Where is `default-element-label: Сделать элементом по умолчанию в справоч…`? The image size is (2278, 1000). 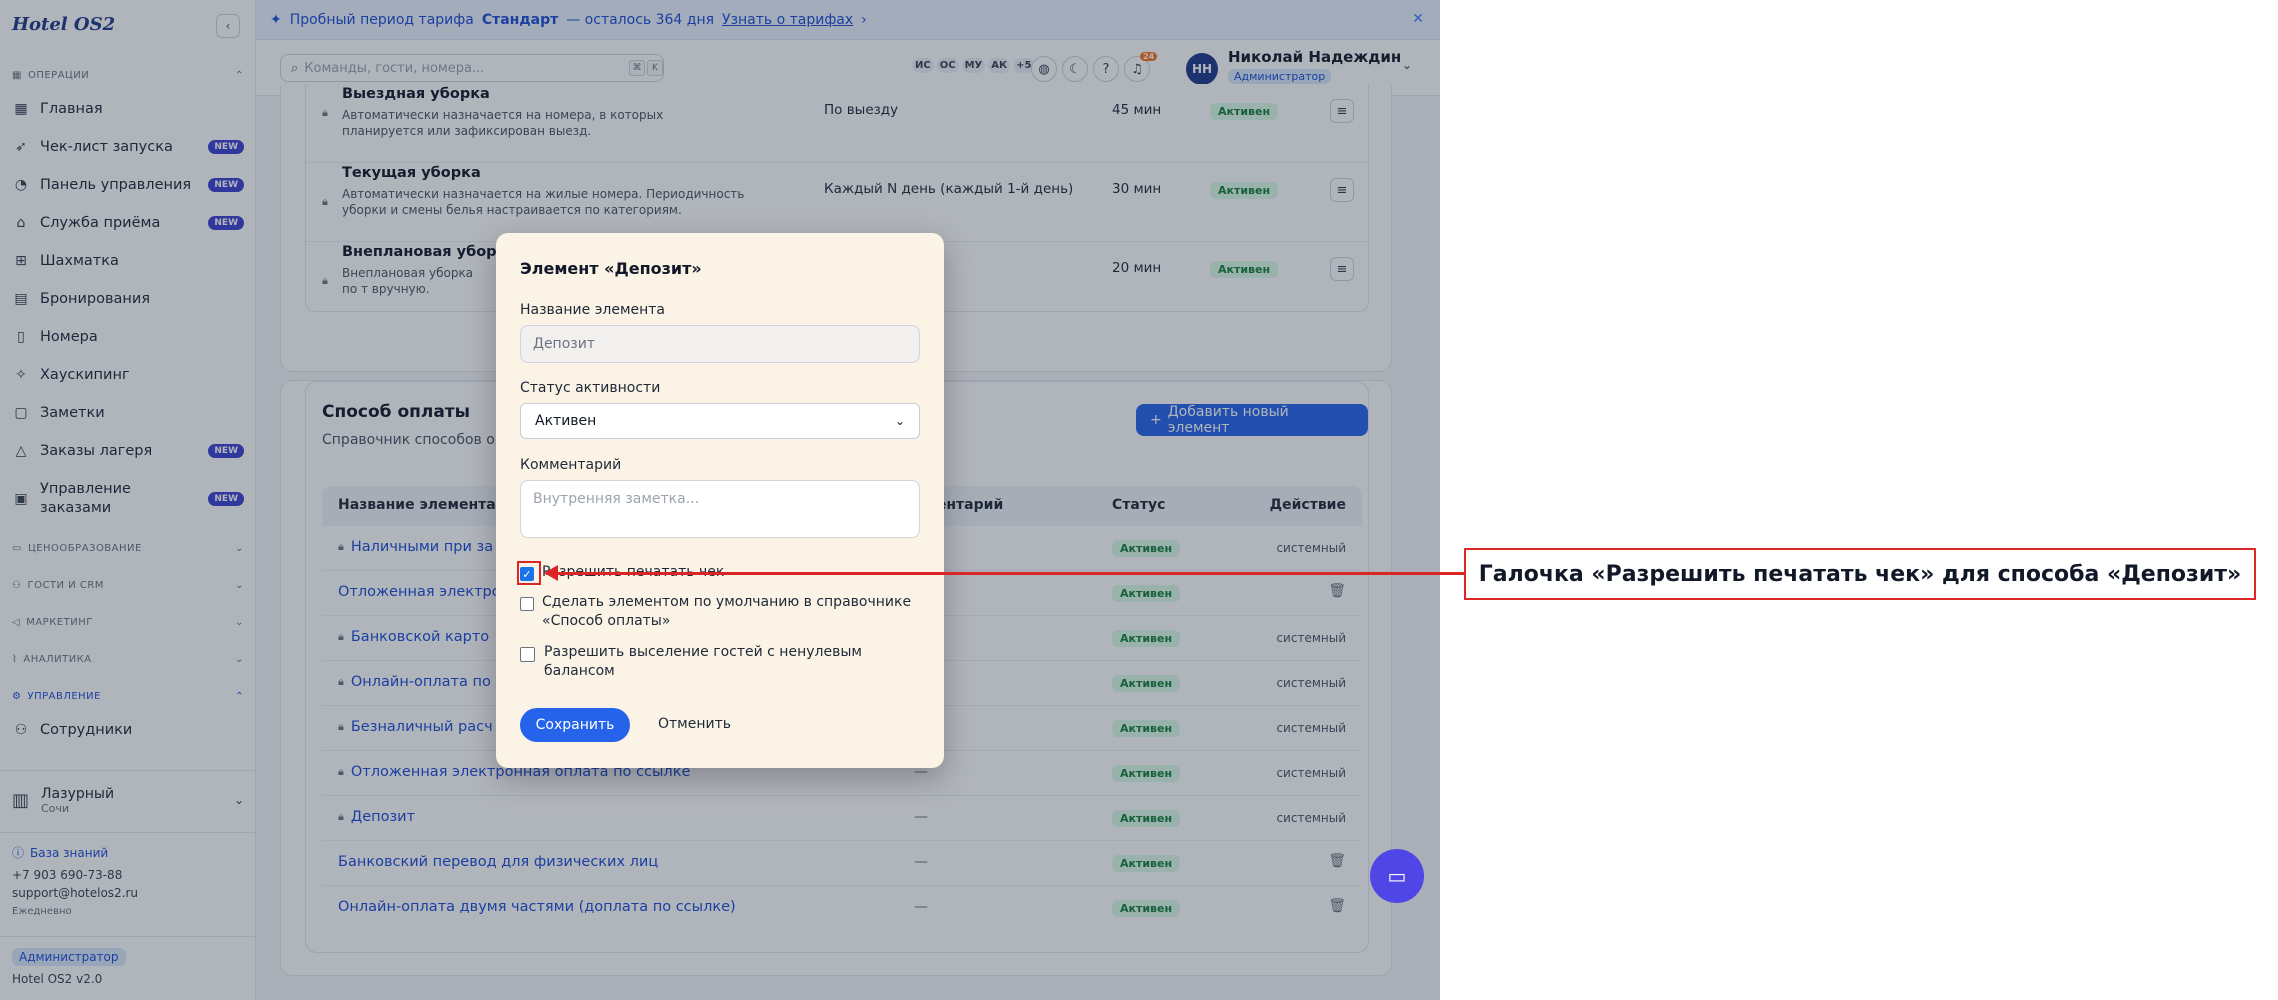 default-element-label: Сделать элементом по умолчанию в справоч… is located at coordinates (727, 612).